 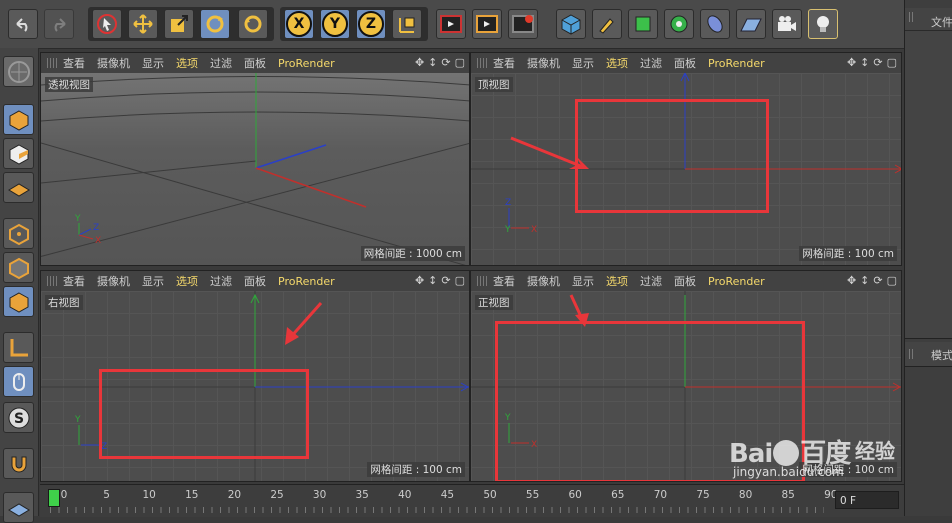 What do you see at coordinates (299, 24) in the screenshot?
I see `x-axis-button: X` at bounding box center [299, 24].